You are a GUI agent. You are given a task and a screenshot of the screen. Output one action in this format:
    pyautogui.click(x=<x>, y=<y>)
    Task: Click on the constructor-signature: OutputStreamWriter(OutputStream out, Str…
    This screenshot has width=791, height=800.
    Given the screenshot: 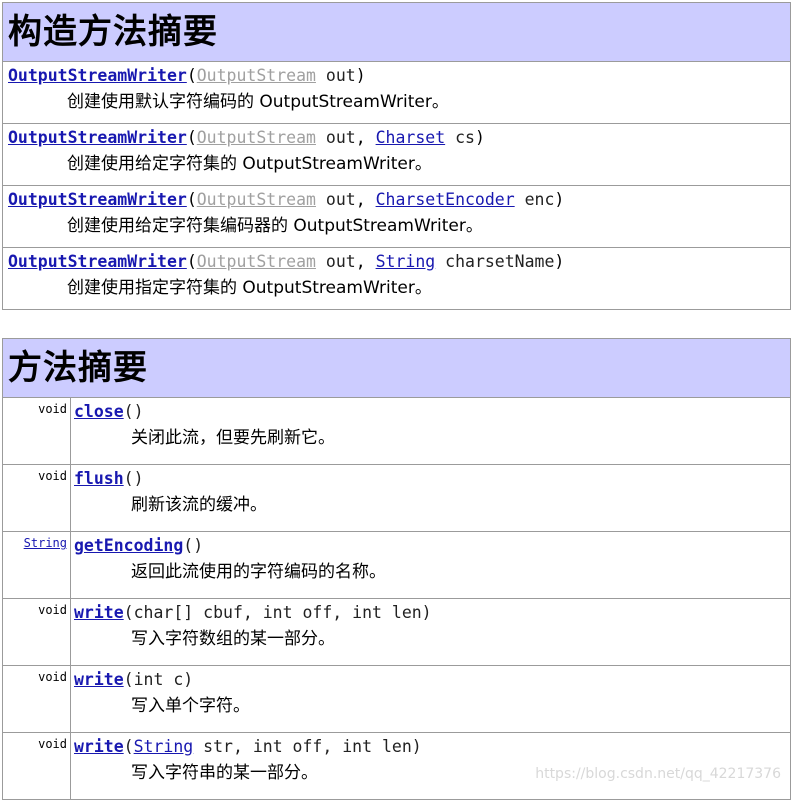 What is the action you would take?
    pyautogui.click(x=286, y=261)
    